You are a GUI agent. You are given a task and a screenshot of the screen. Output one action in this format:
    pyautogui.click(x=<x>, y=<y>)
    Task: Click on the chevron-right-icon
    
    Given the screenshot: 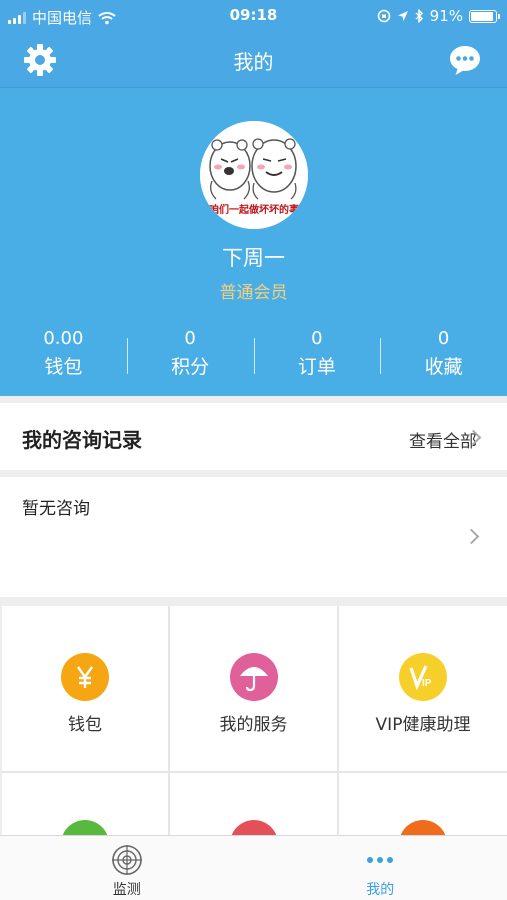 What is the action you would take?
    pyautogui.click(x=471, y=536)
    